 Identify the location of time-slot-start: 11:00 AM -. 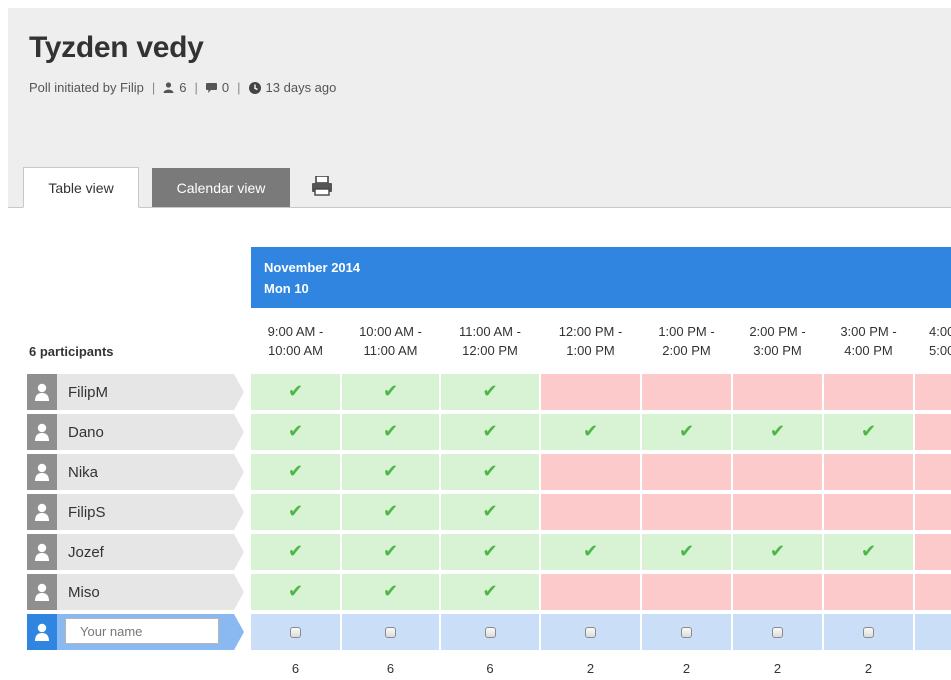
(490, 331).